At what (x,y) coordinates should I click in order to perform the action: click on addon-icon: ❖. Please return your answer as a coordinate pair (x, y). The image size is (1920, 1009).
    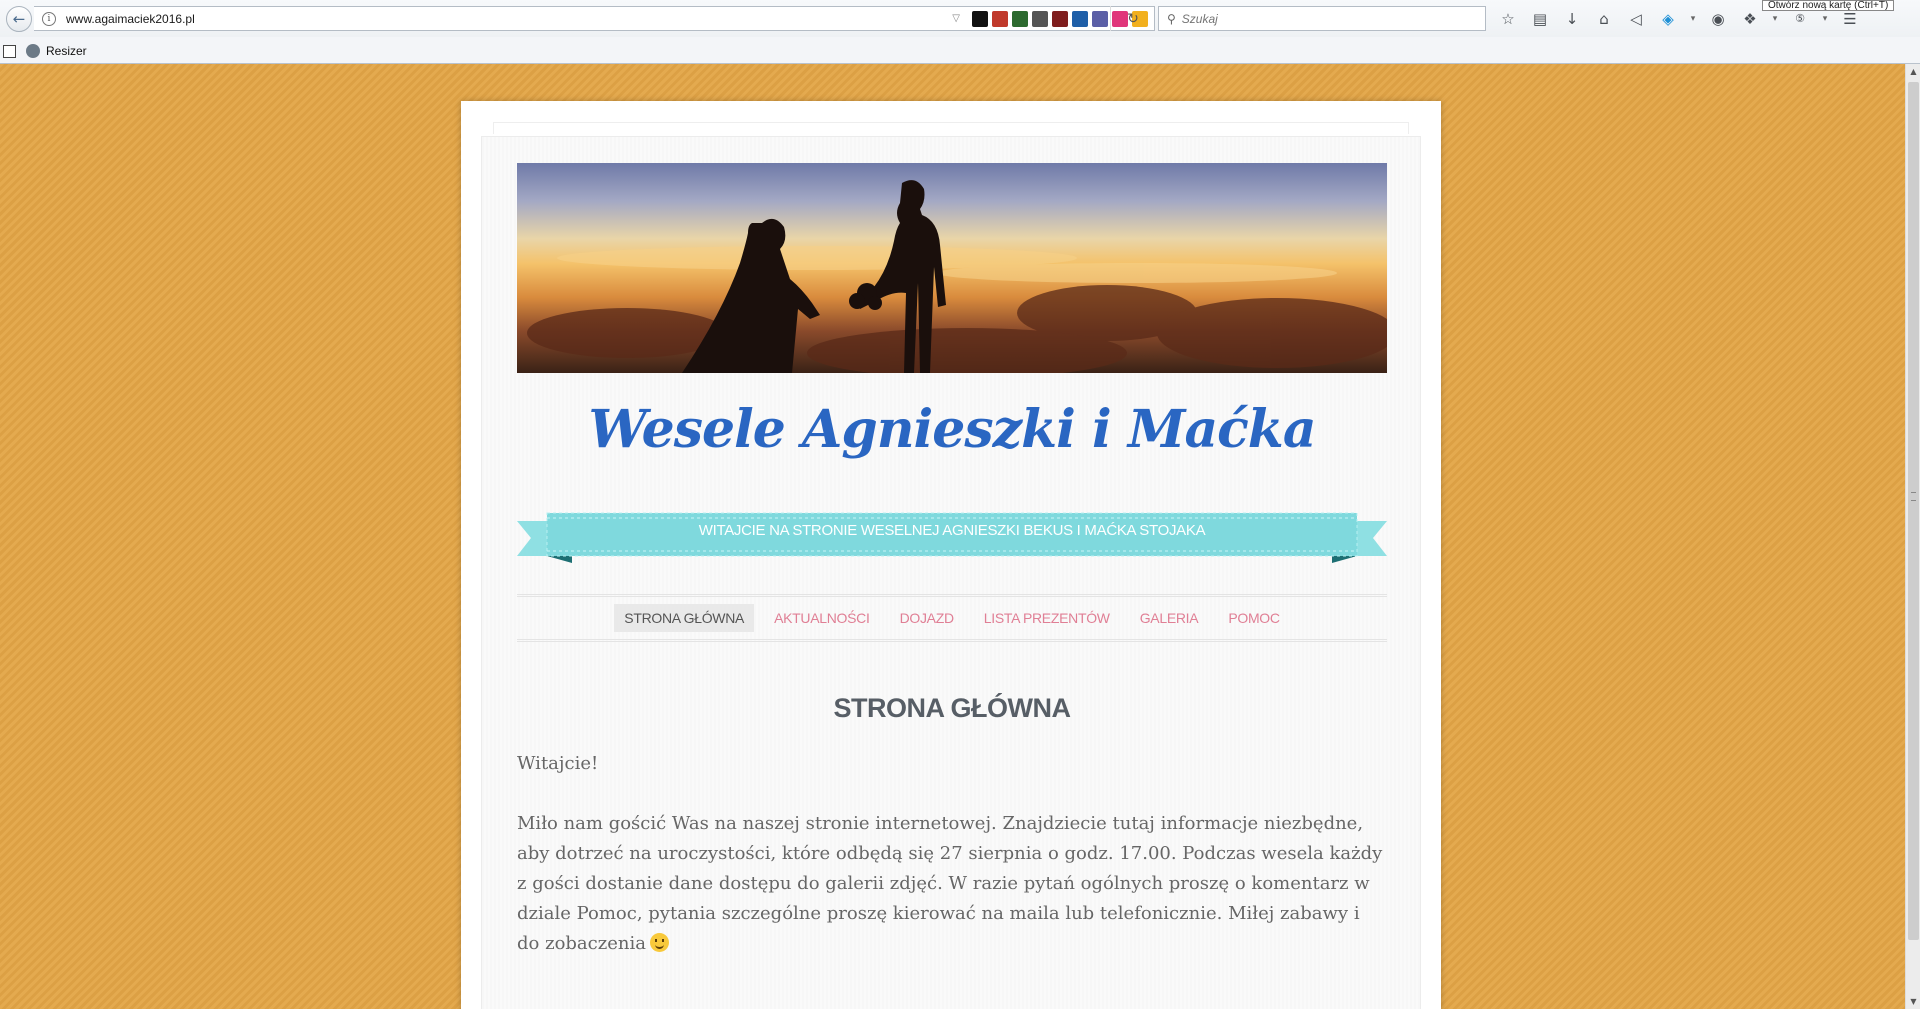
    Looking at the image, I should click on (1750, 18).